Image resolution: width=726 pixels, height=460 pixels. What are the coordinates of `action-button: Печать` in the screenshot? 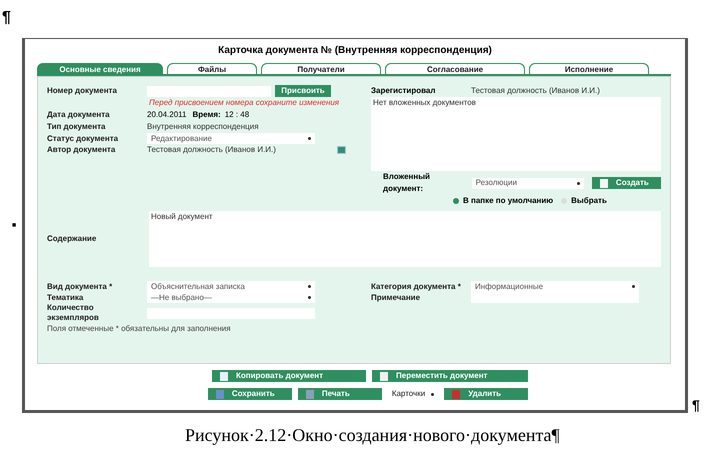 It's located at (340, 394).